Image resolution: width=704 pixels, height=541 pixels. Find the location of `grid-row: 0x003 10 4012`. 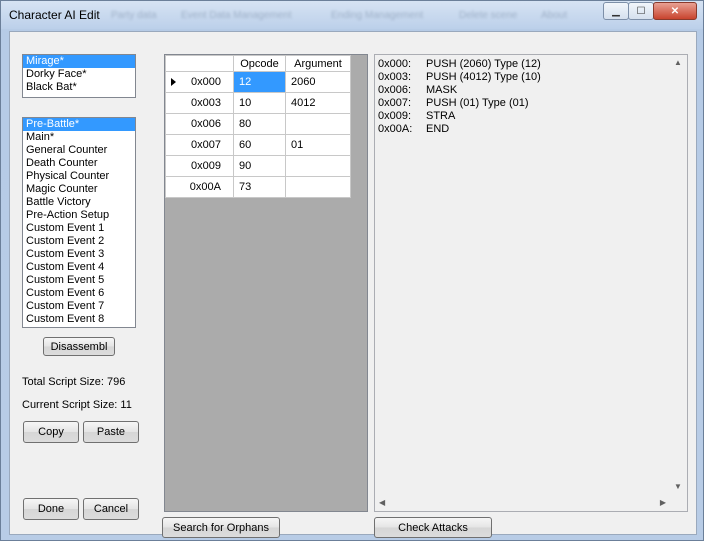

grid-row: 0x003 10 4012 is located at coordinates (258, 103).